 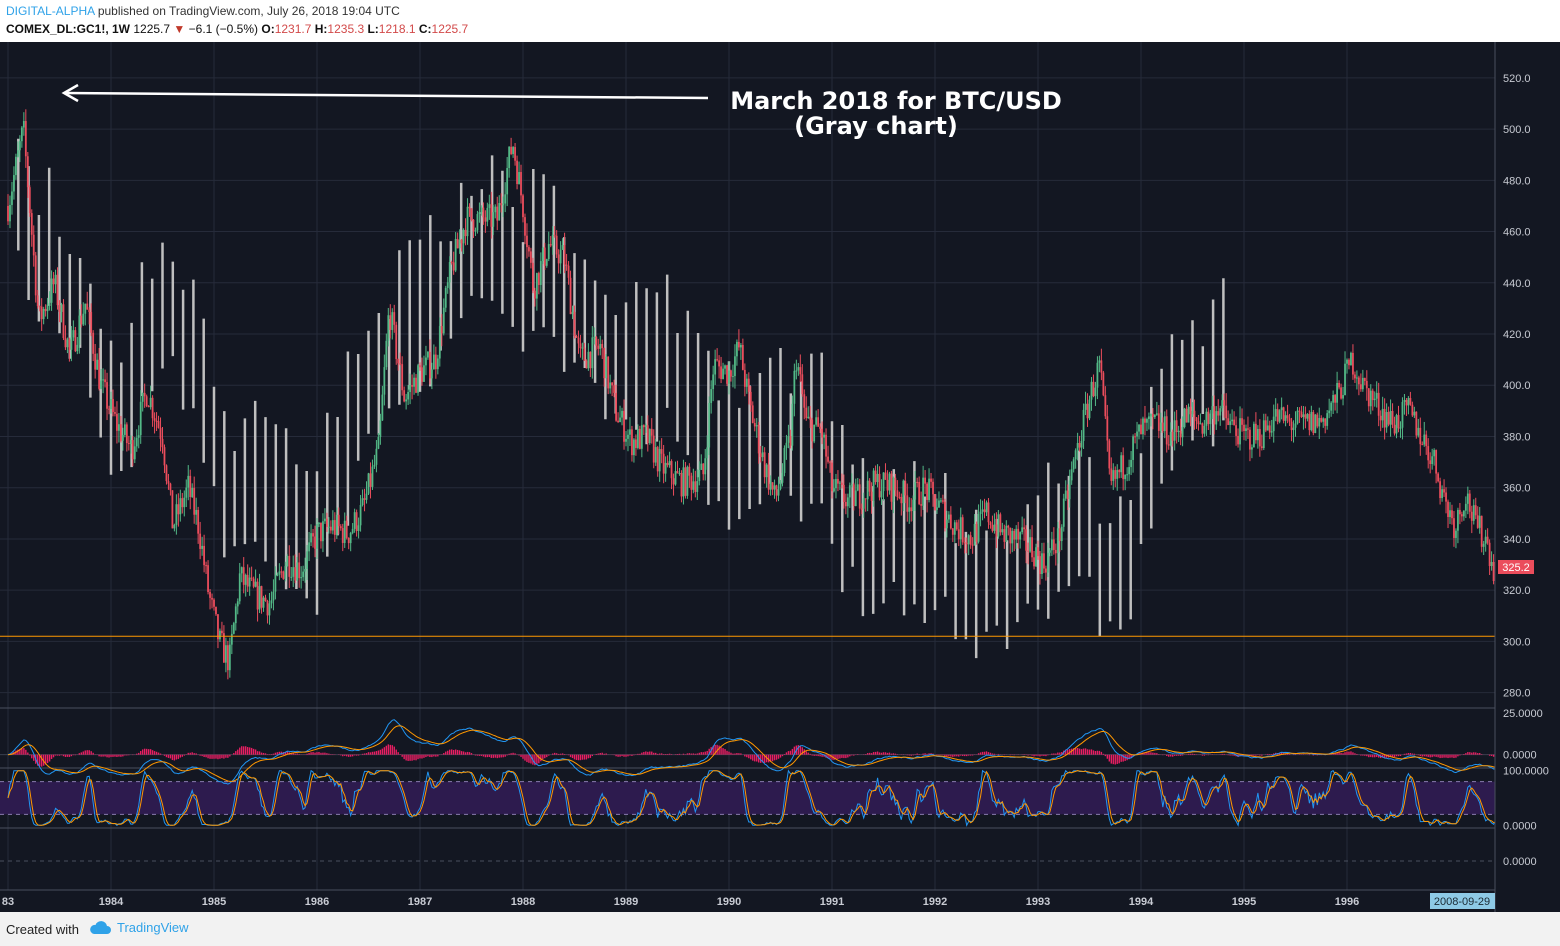 What do you see at coordinates (317, 902) in the screenshot?
I see `x-tick-label: 1986` at bounding box center [317, 902].